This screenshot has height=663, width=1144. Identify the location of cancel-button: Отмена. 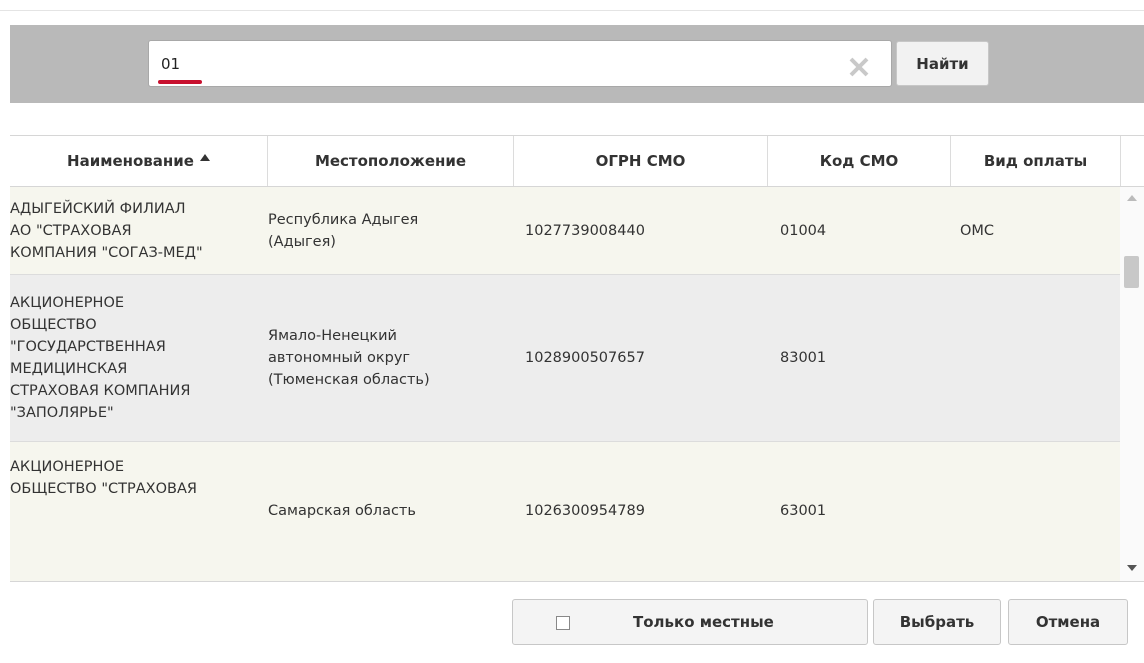
(1068, 622).